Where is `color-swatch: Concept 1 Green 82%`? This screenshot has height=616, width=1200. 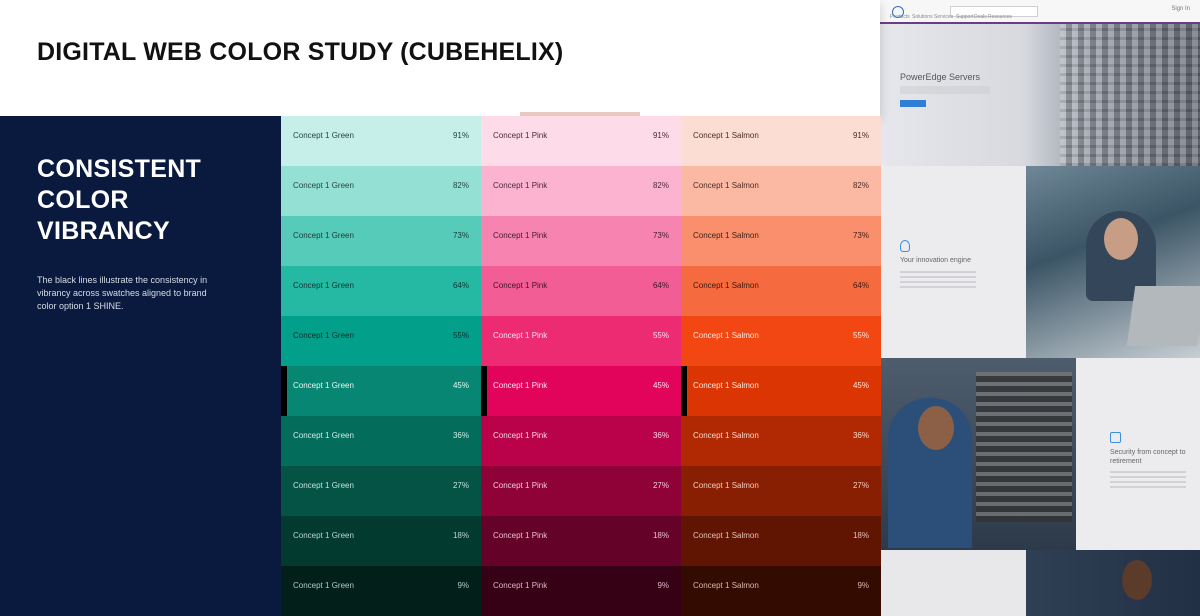 color-swatch: Concept 1 Green 82% is located at coordinates (381, 191).